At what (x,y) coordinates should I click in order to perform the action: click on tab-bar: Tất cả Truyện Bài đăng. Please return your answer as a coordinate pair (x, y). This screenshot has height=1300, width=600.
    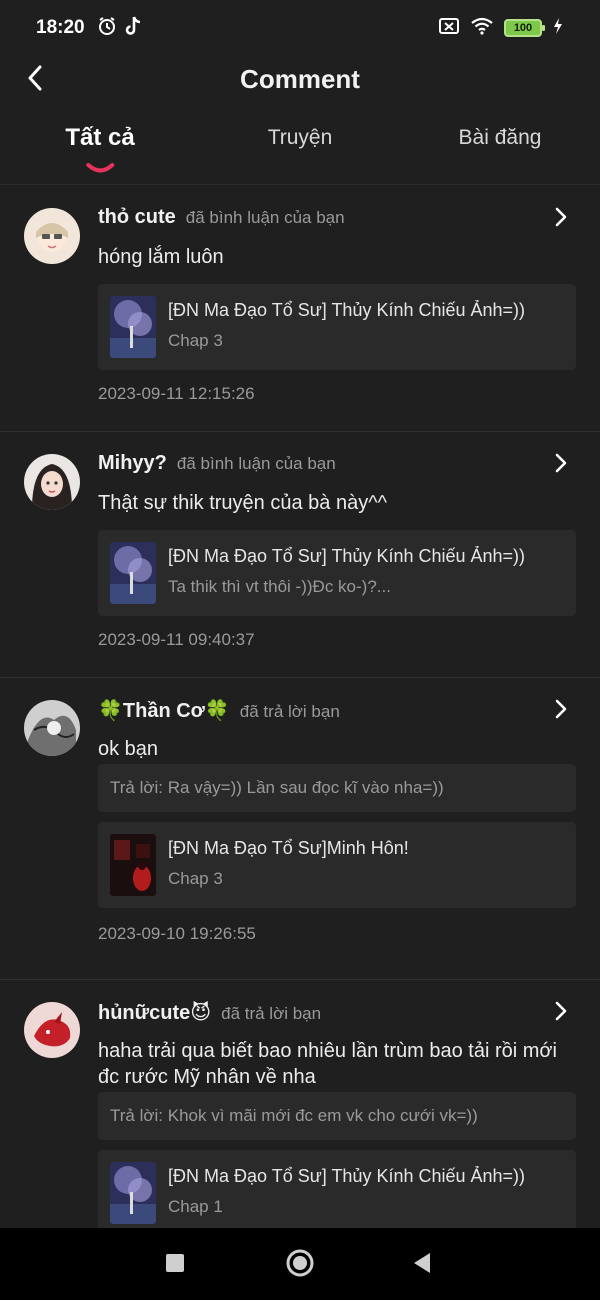
    Looking at the image, I should click on (300, 144).